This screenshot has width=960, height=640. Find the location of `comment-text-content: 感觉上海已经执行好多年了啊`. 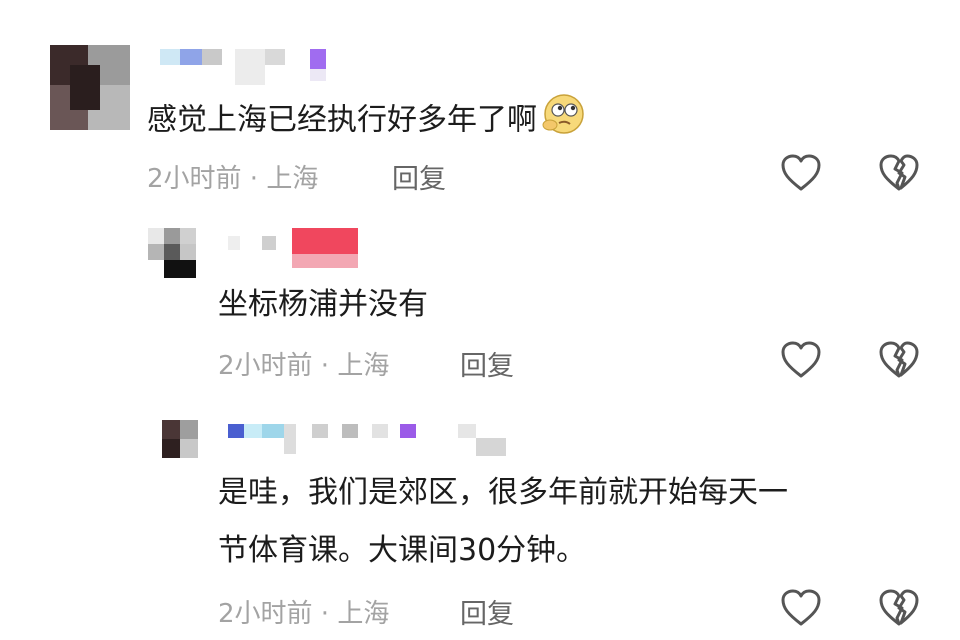

comment-text-content: 感觉上海已经执行好多年了啊 is located at coordinates (342, 120).